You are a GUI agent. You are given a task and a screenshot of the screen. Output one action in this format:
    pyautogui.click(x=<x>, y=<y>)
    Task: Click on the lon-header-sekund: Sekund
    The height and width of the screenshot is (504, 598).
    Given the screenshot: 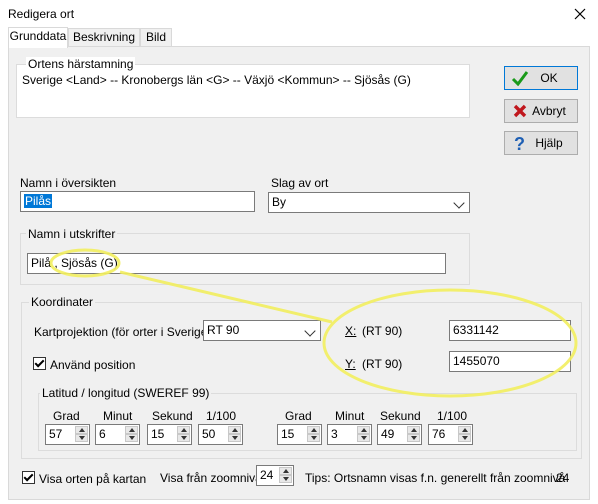 What is the action you would take?
    pyautogui.click(x=400, y=416)
    